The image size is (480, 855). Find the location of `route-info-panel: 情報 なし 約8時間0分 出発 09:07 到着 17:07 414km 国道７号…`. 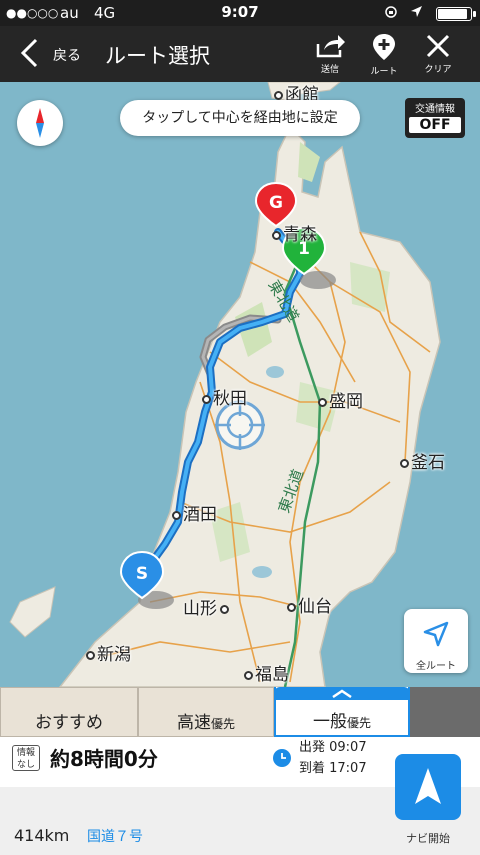

route-info-panel: 情報 なし 約8時間0分 出発 09:07 到着 17:07 414km 国道７号… is located at coordinates (240, 796).